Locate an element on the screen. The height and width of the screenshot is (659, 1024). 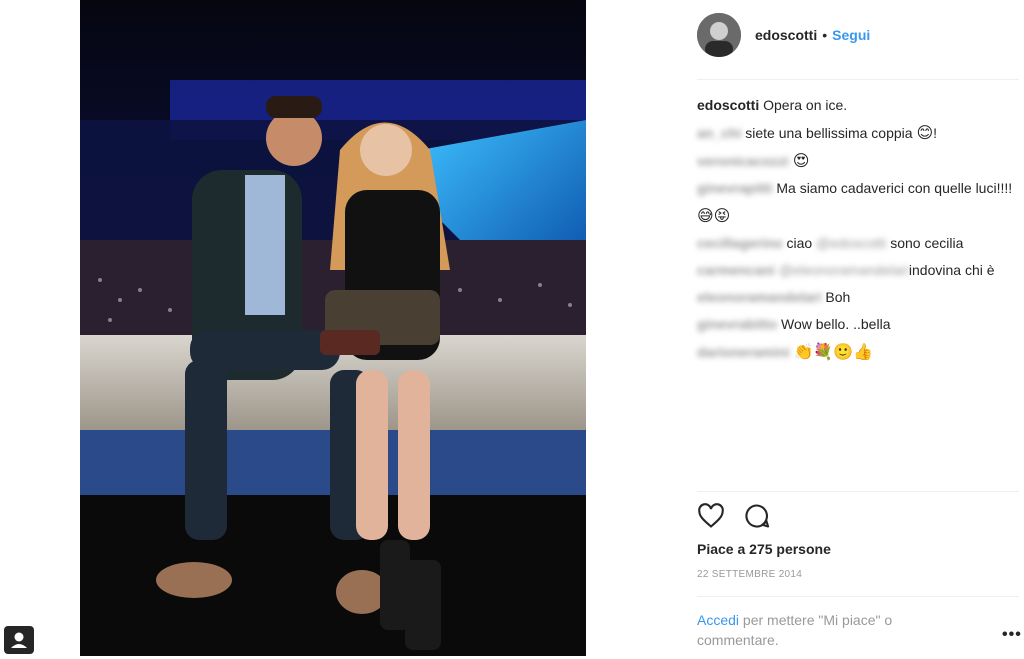
post-header: edoscotti • Segui is located at coordinates (858, 35).